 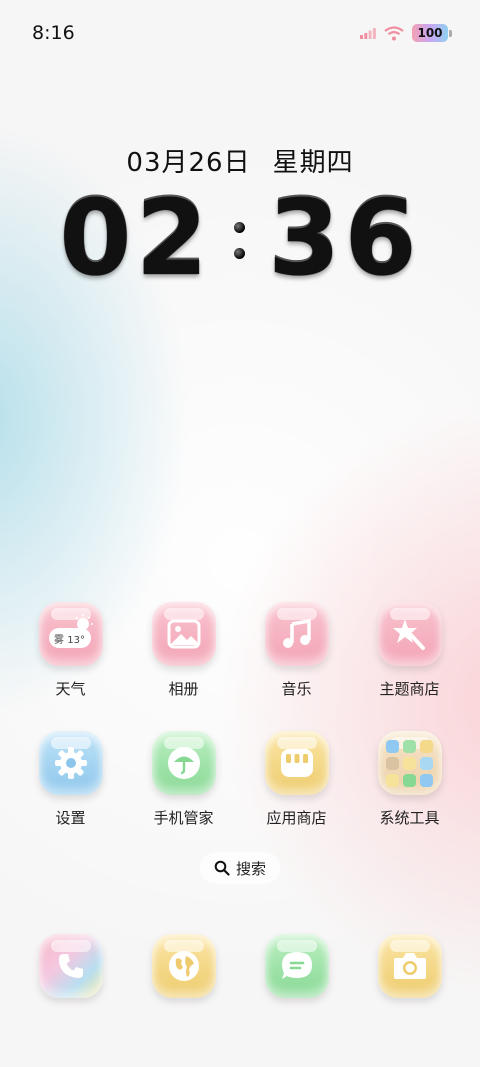 I want to click on app-system-tools: 系统工具, so click(x=410, y=779).